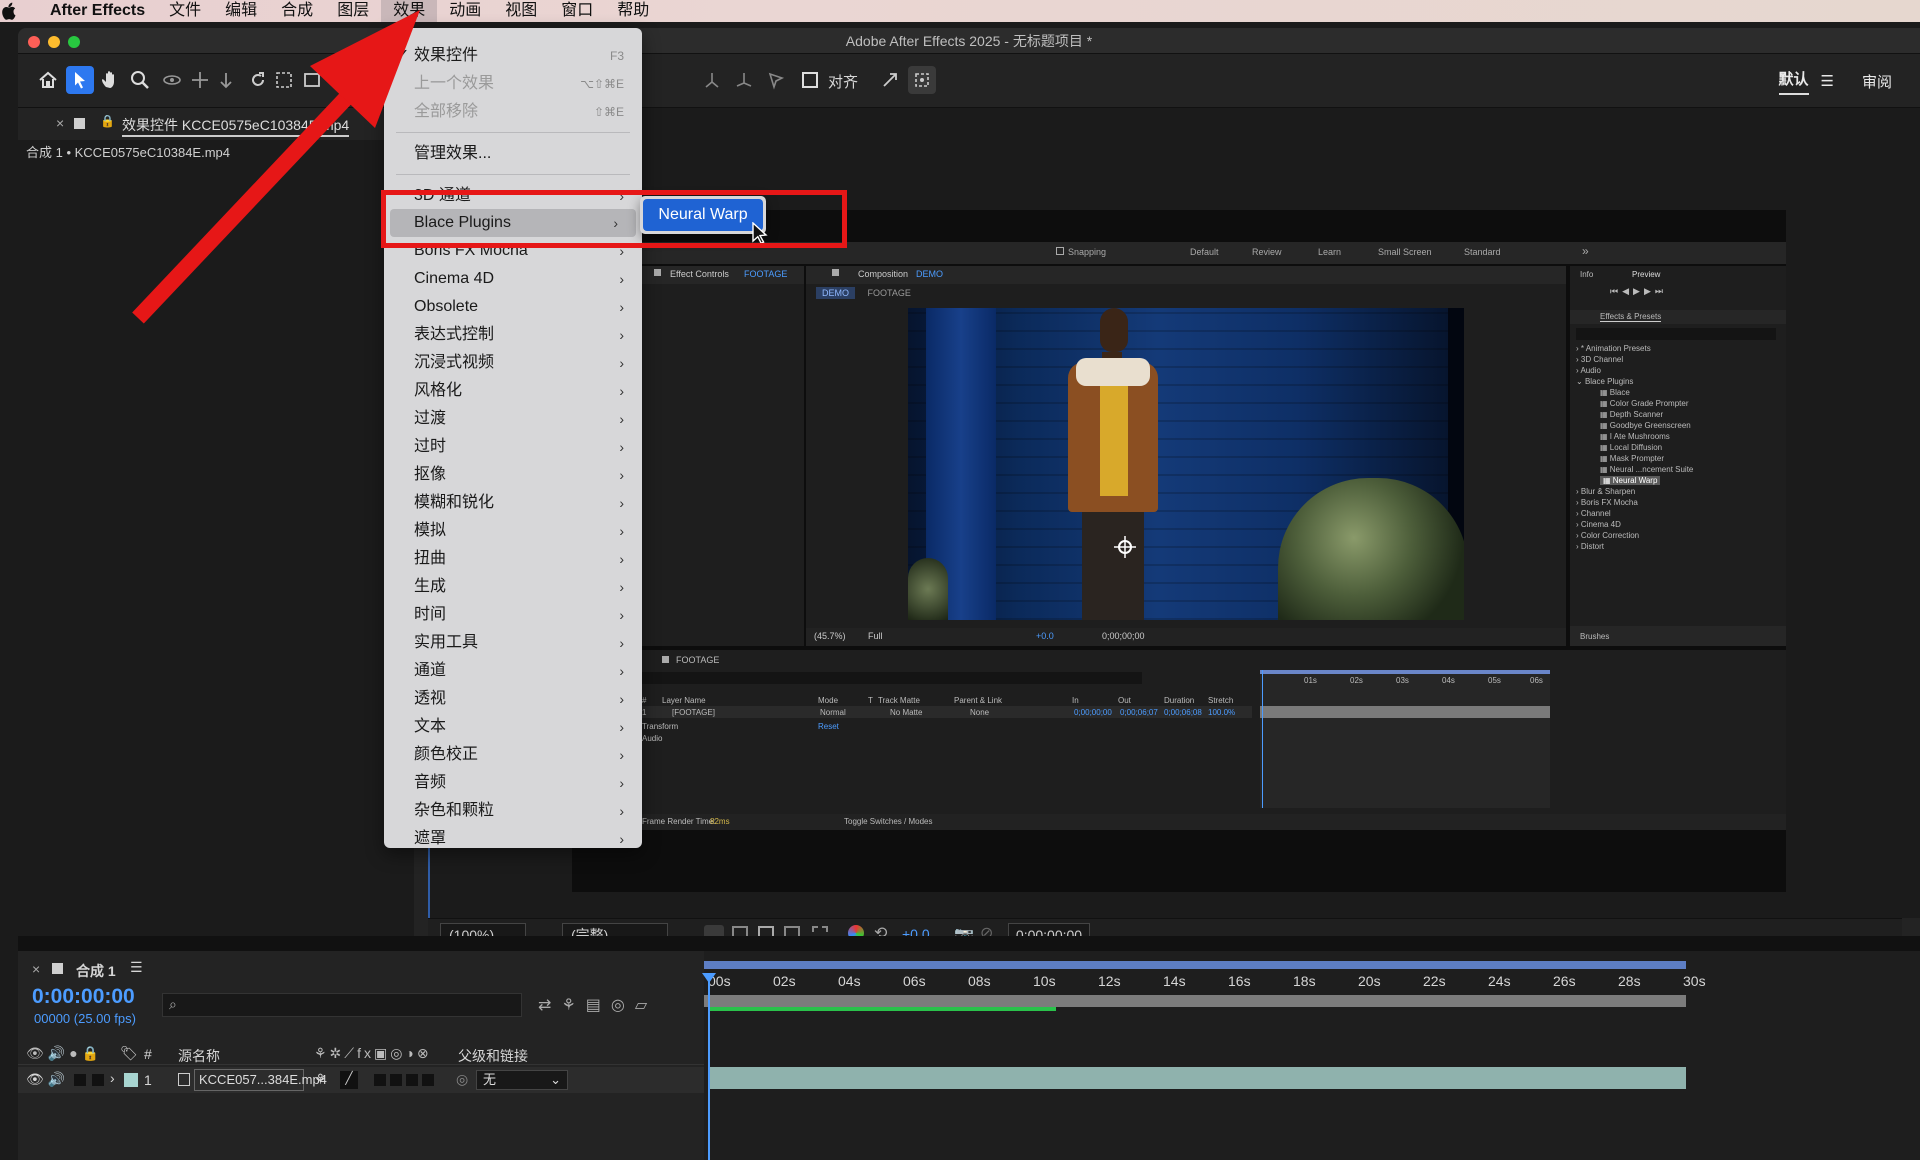 Image resolution: width=1920 pixels, height=1160 pixels. Describe the element at coordinates (1586, 274) in the screenshot. I see `nested-info-tab: Info` at that location.